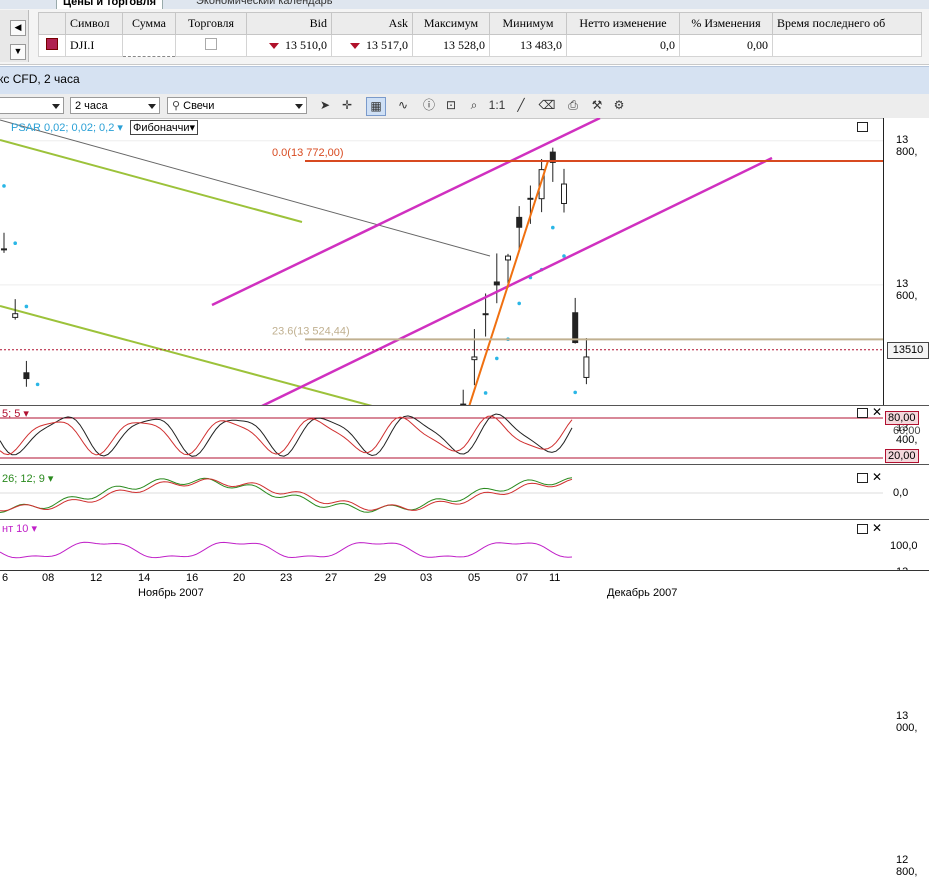 This screenshot has width=929, height=878. I want to click on down-arrow-icon, so click(355, 46).